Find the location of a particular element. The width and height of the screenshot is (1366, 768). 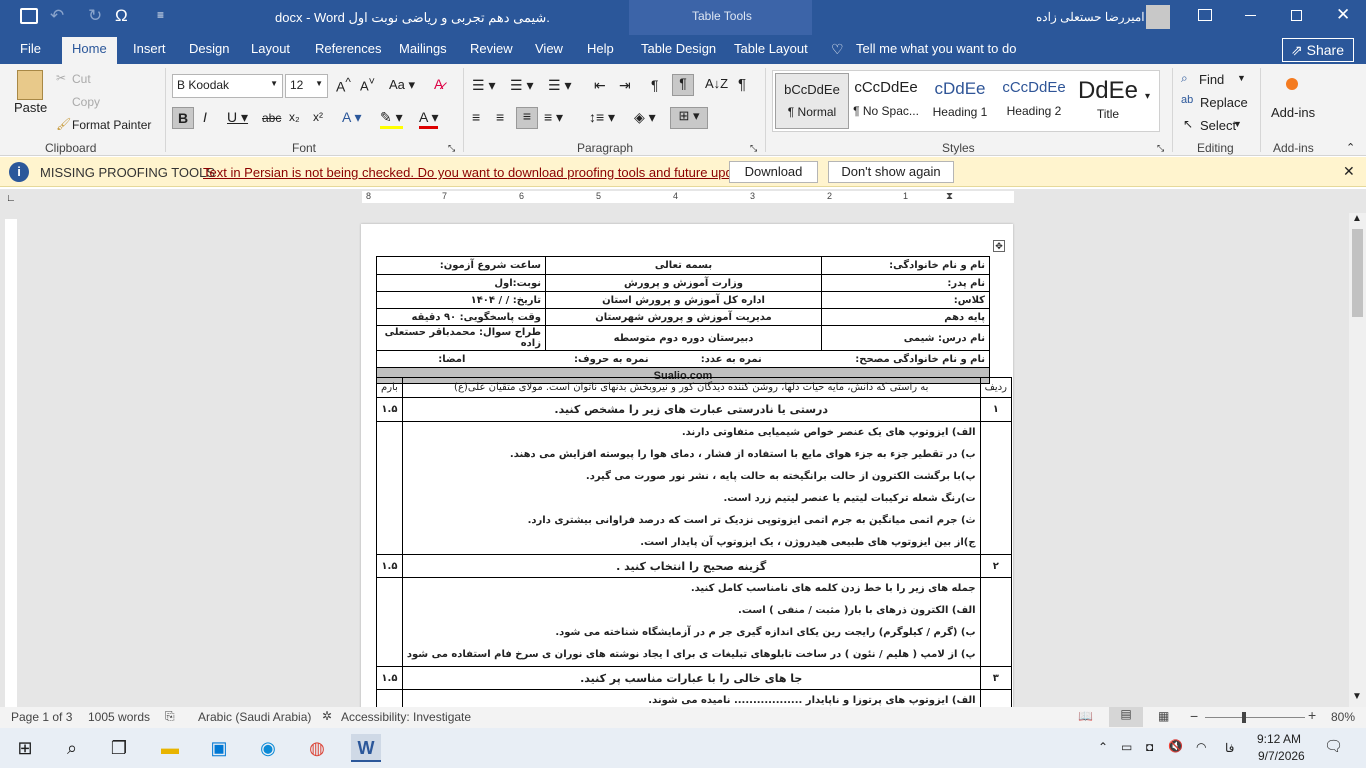

zoom-out-icon: − is located at coordinates (1194, 716).